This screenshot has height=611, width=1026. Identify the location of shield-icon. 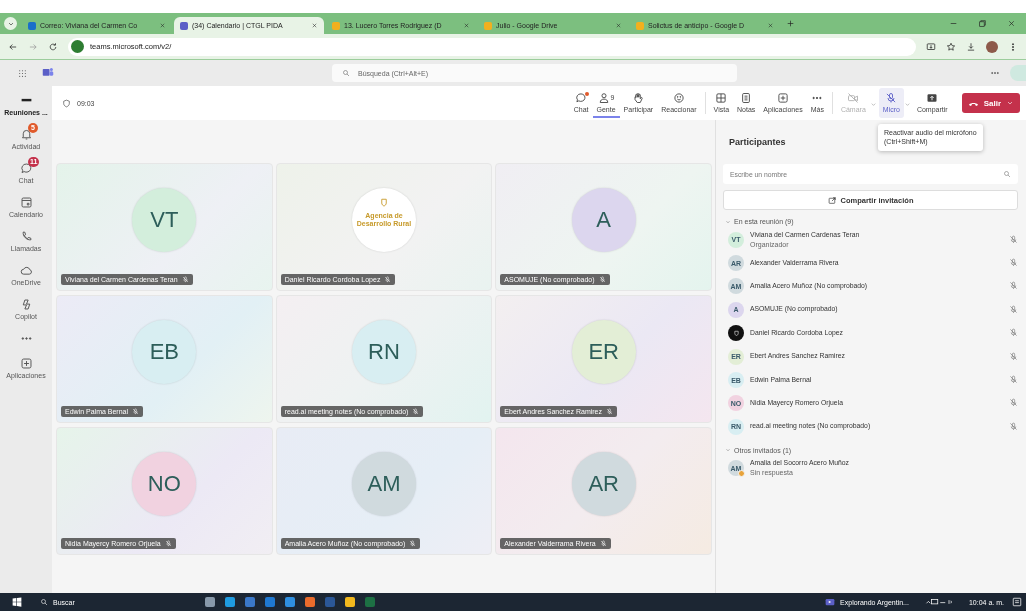
(66, 103).